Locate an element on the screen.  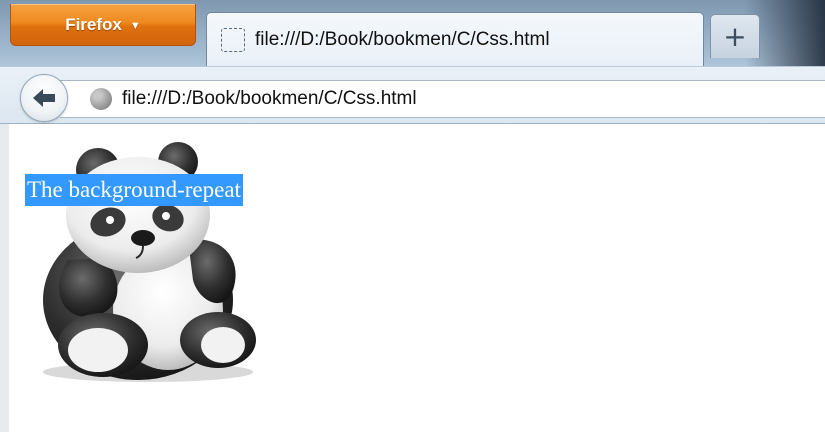
browser-tab: file:///D:/Book/bookmen/C/Css.html is located at coordinates (455, 39).